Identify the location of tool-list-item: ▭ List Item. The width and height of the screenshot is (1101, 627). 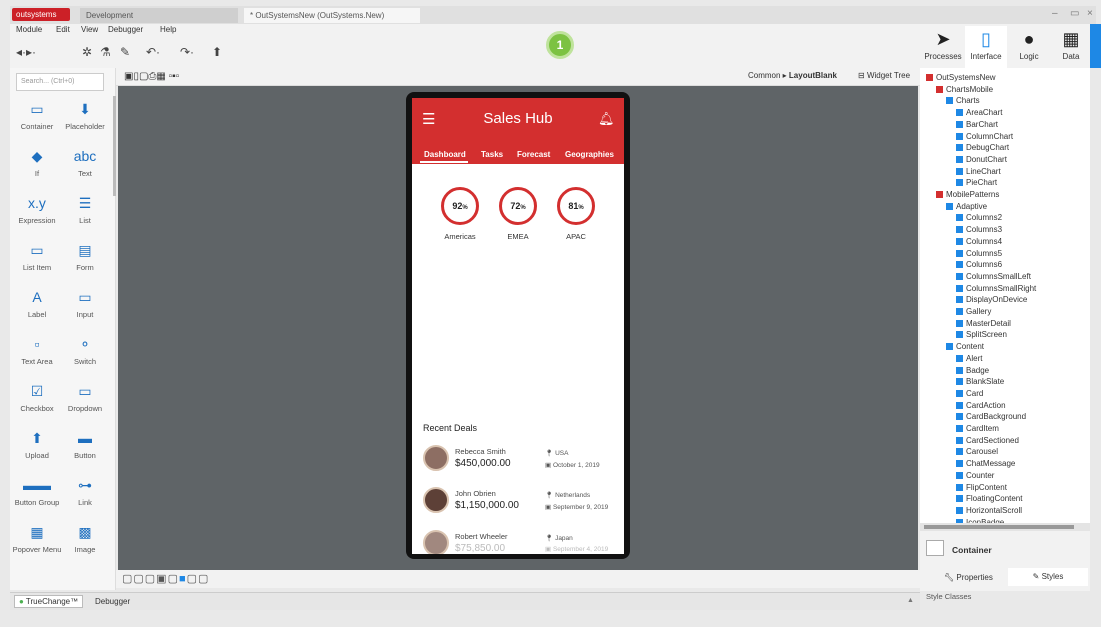
(37, 254).